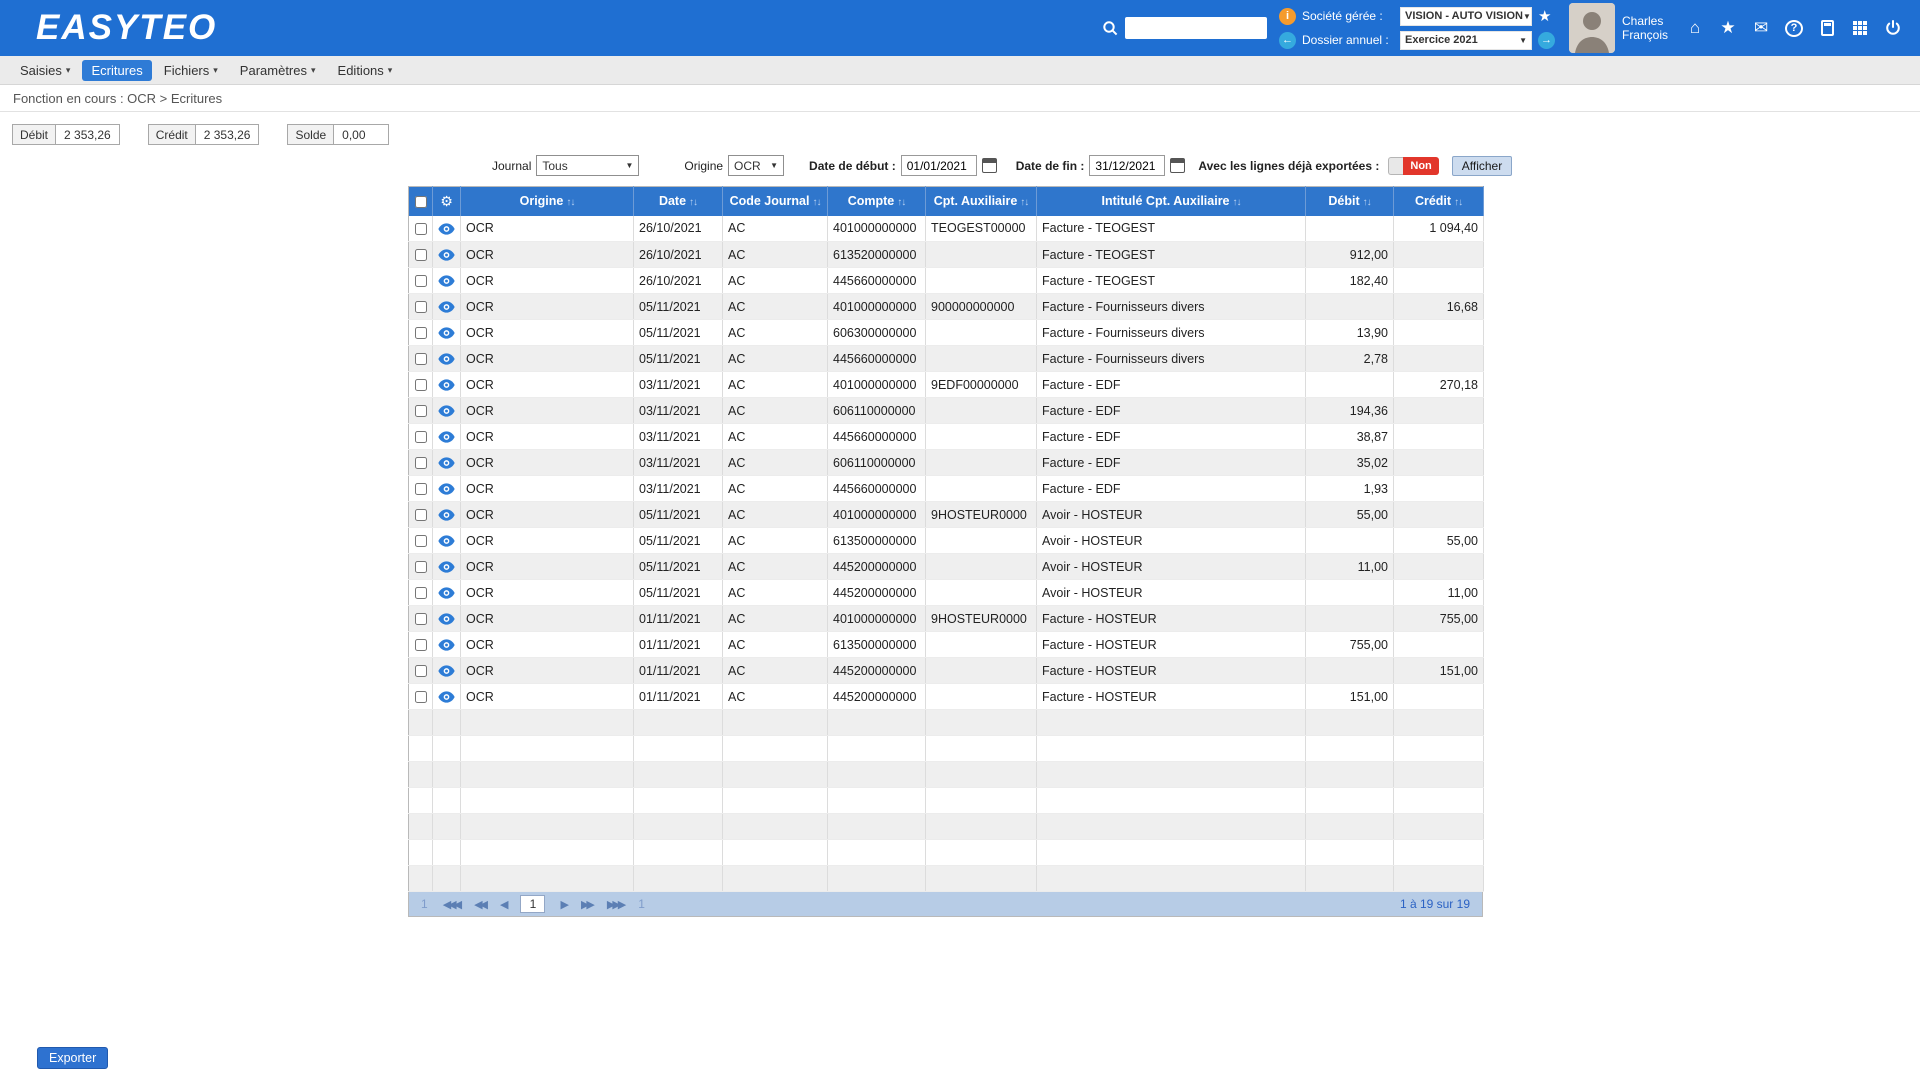  What do you see at coordinates (981, 514) in the screenshot?
I see `cell-cpt-auxiliaire: 9HOSTEUR0000` at bounding box center [981, 514].